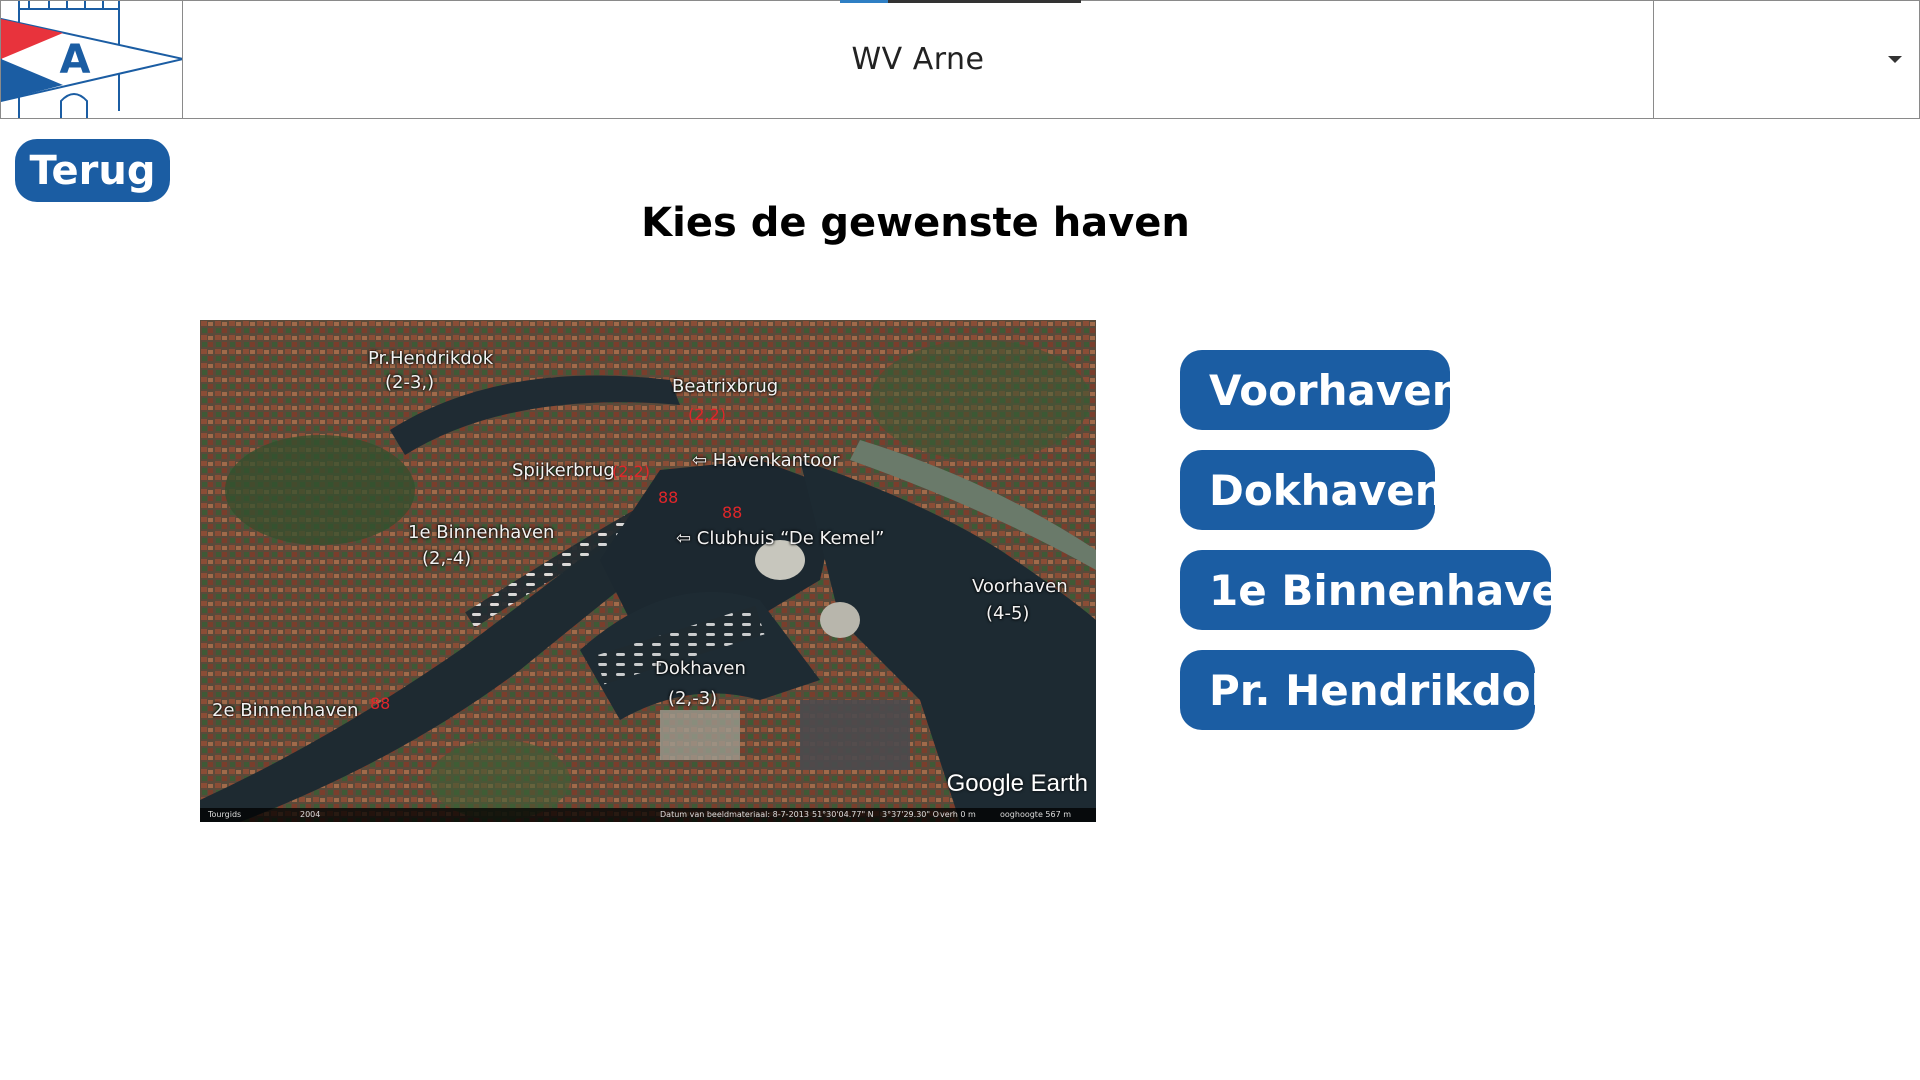 This screenshot has height=1080, width=1920. What do you see at coordinates (631, 471) in the screenshot?
I see `map-label-spijkerbrug-height: (2,2)` at bounding box center [631, 471].